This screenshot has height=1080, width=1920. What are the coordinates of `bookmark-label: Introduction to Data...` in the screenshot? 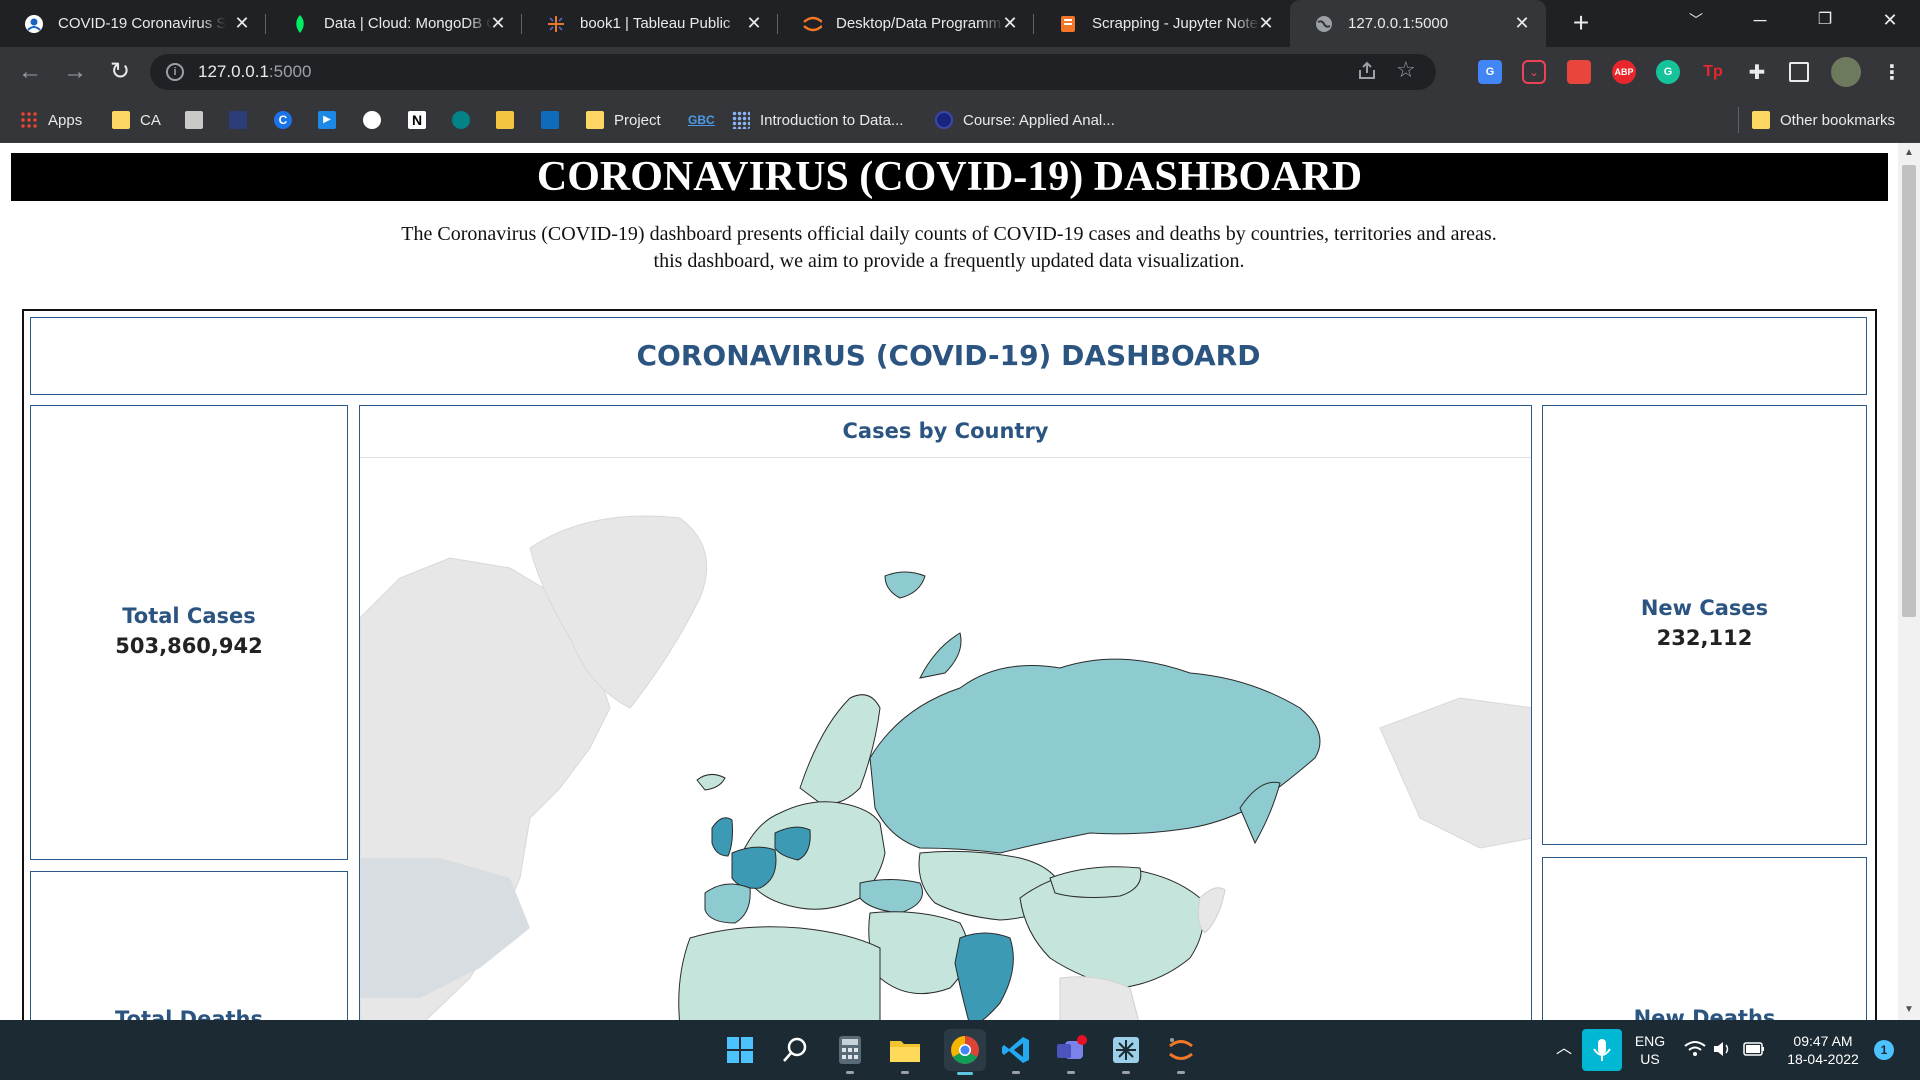 It's located at (832, 120).